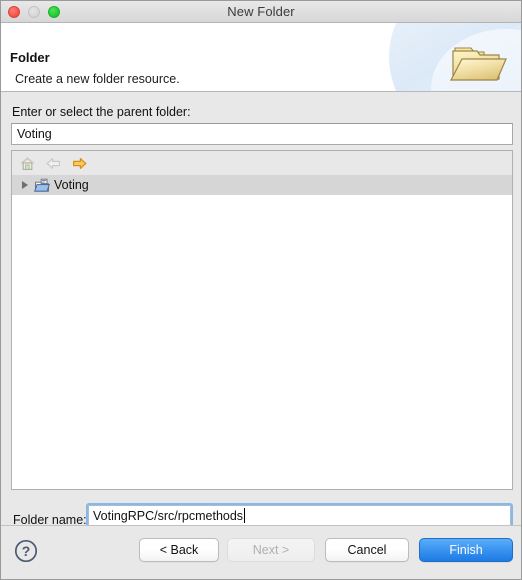 This screenshot has width=522, height=580. What do you see at coordinates (30, 57) in the screenshot?
I see `page-title: Folder` at bounding box center [30, 57].